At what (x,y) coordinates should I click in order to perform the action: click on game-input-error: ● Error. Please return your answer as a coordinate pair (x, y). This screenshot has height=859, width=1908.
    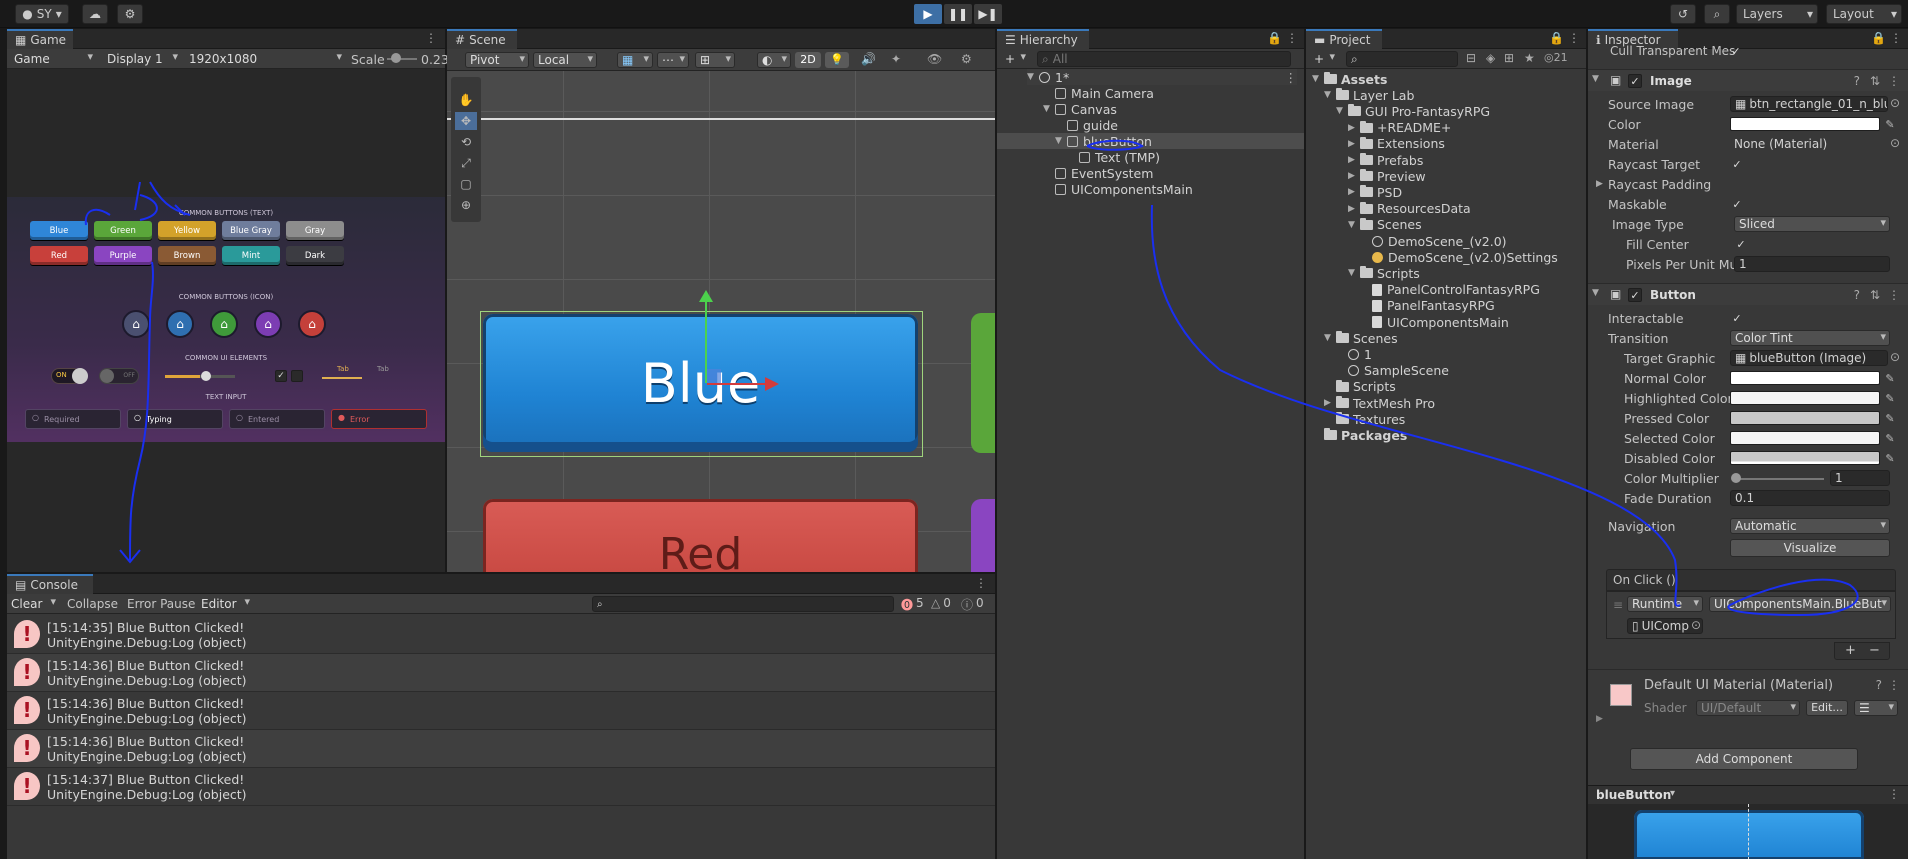
    Looking at the image, I should click on (379, 419).